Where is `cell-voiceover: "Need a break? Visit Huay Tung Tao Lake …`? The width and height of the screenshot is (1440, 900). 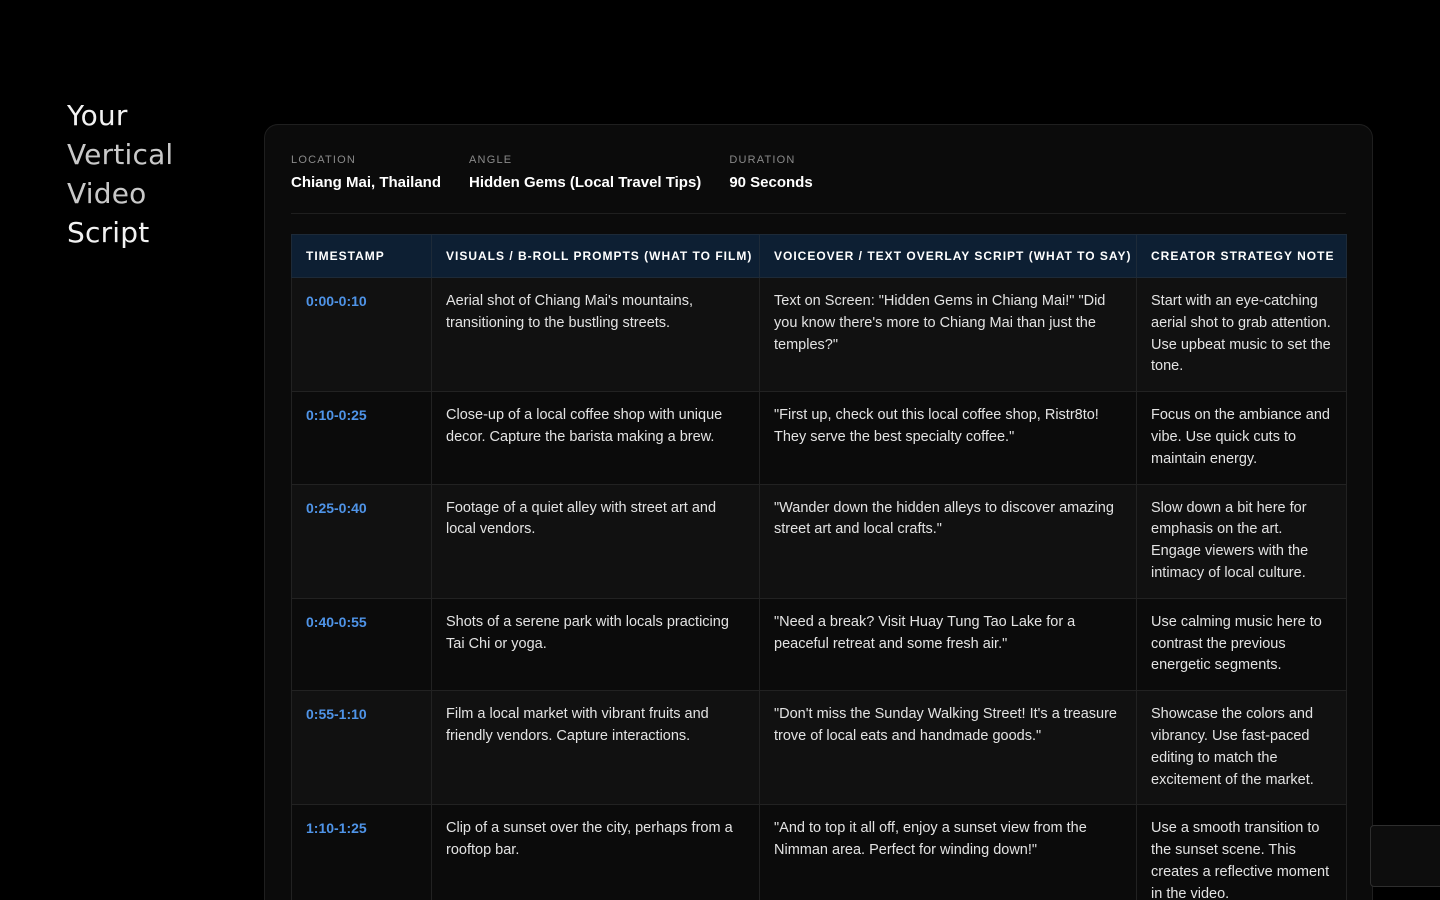
cell-voiceover: "Need a break? Visit Huay Tung Tao Lake … is located at coordinates (948, 644).